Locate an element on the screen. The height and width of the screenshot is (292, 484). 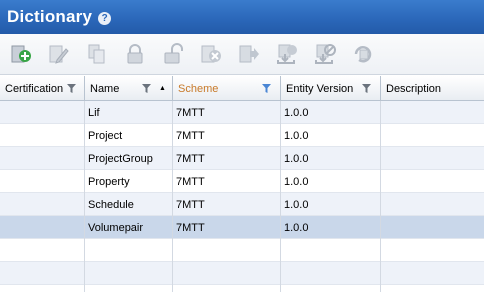
column-header-certification: Certification is located at coordinates (42, 88).